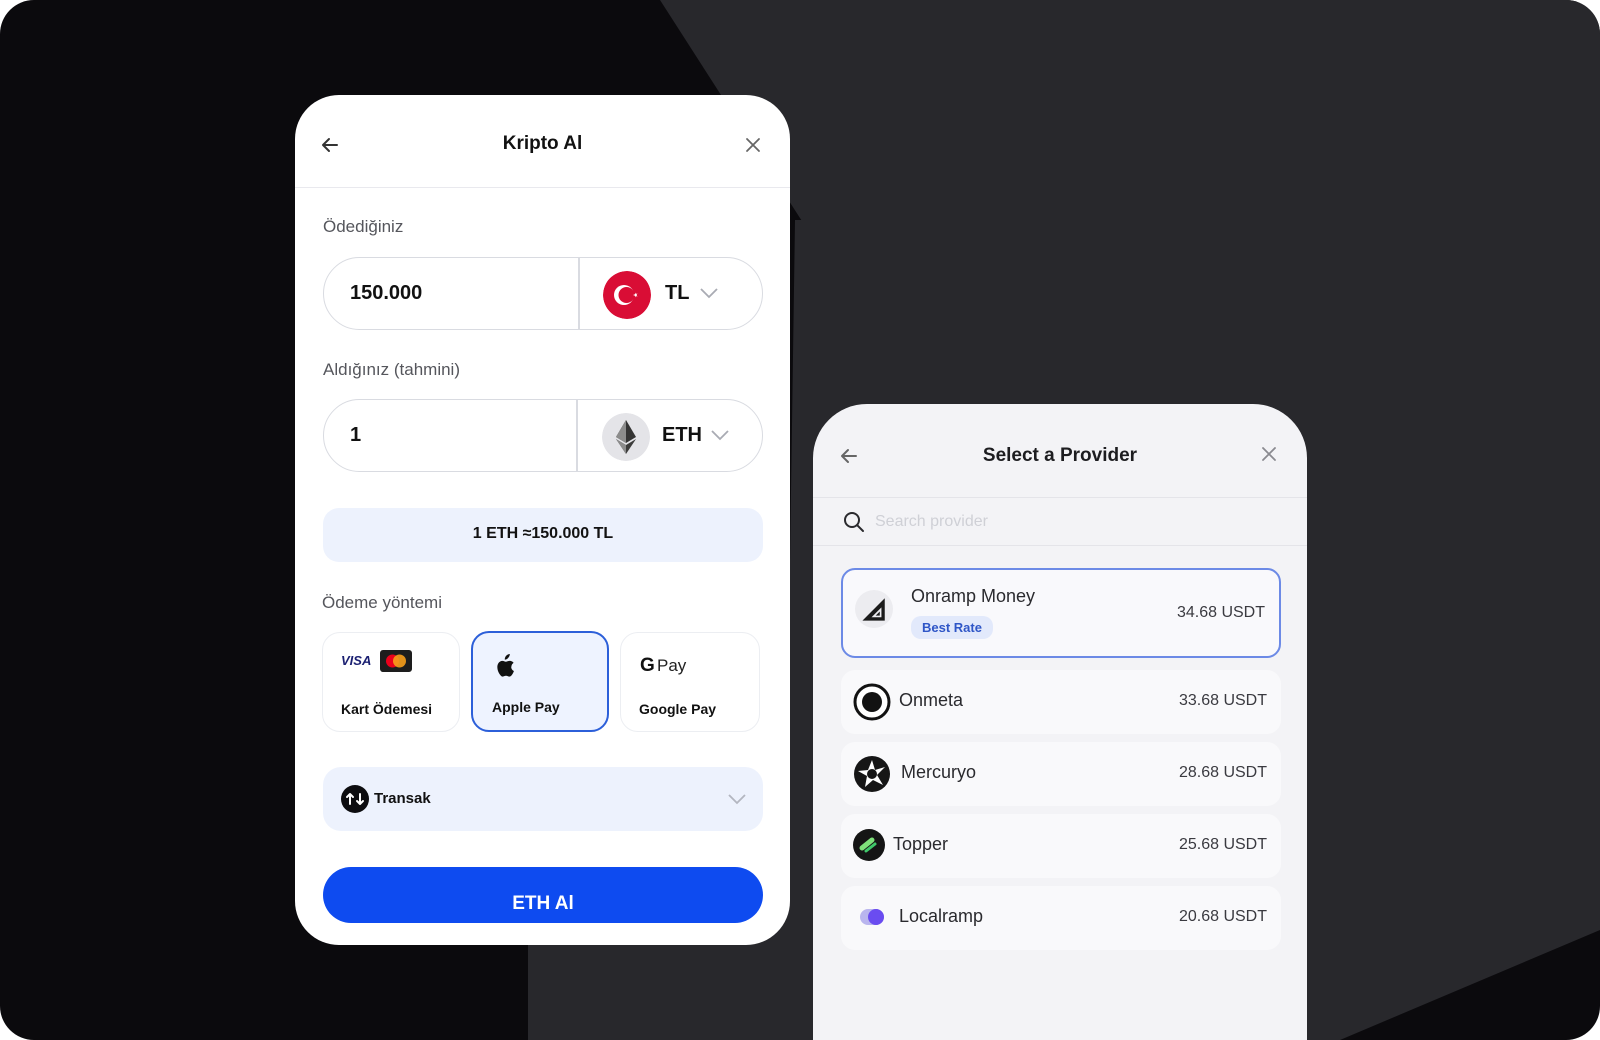 The width and height of the screenshot is (1600, 1040). I want to click on provider-card-title: Select a Provider, so click(1060, 455).